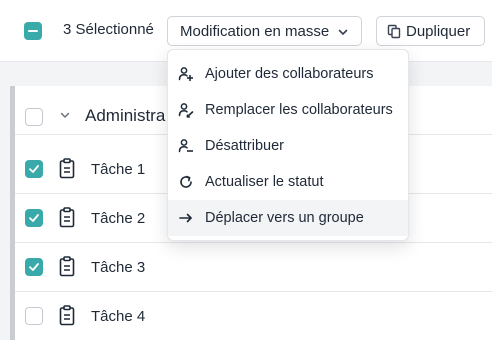 Image resolution: width=492 pixels, height=340 pixels. Describe the element at coordinates (284, 218) in the screenshot. I see `menu-item-label: Déplacer vers un groupe` at that location.